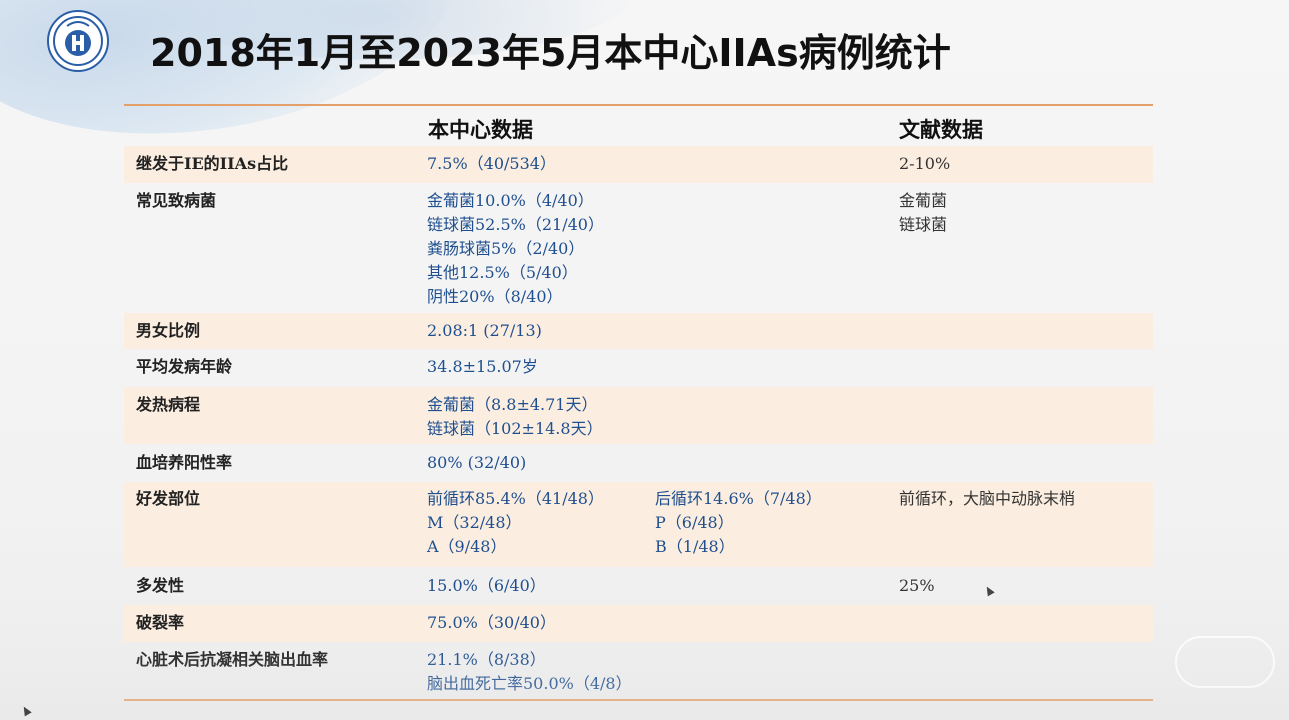  Describe the element at coordinates (184, 366) in the screenshot. I see `row-label: 平均发病年龄` at that location.